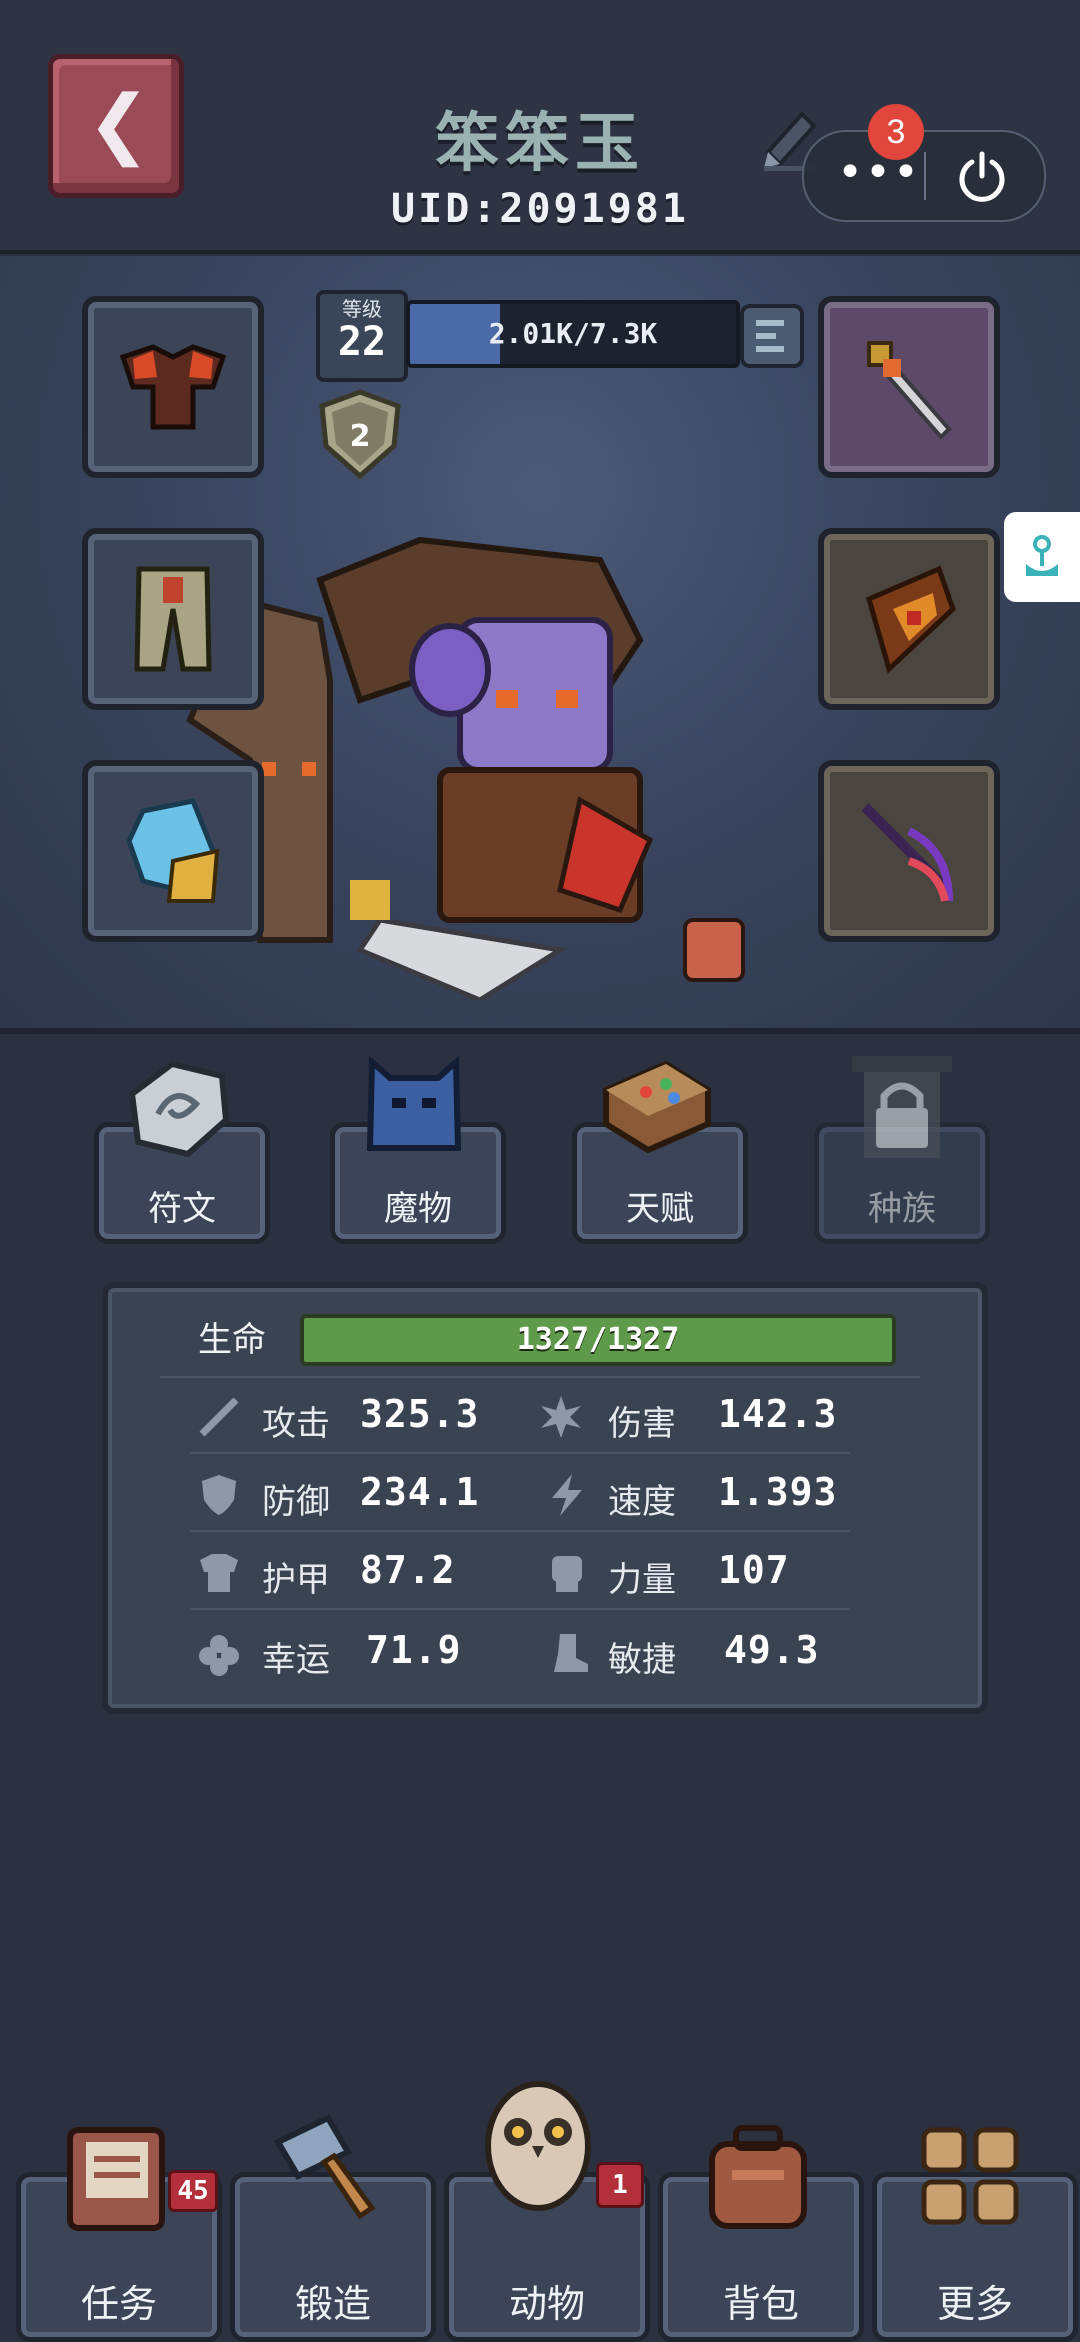 Image resolution: width=1080 pixels, height=2342 pixels. Describe the element at coordinates (414, 1103) in the screenshot. I see `monster-icon` at that location.